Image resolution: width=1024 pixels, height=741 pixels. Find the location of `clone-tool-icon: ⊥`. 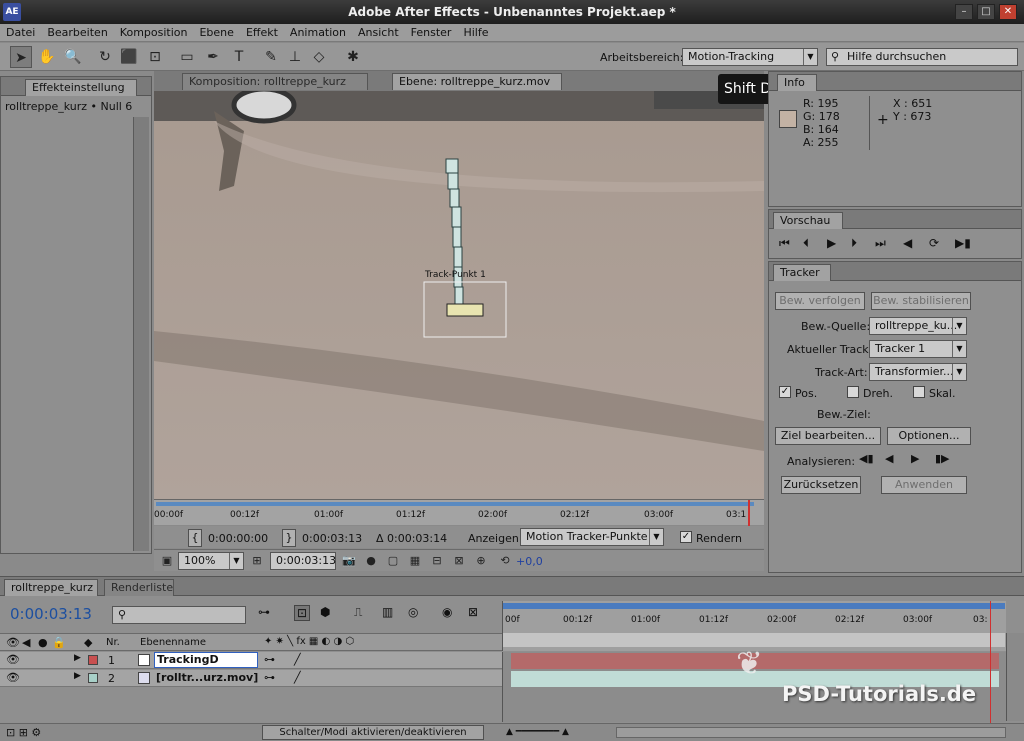

clone-tool-icon: ⊥ is located at coordinates (295, 57).